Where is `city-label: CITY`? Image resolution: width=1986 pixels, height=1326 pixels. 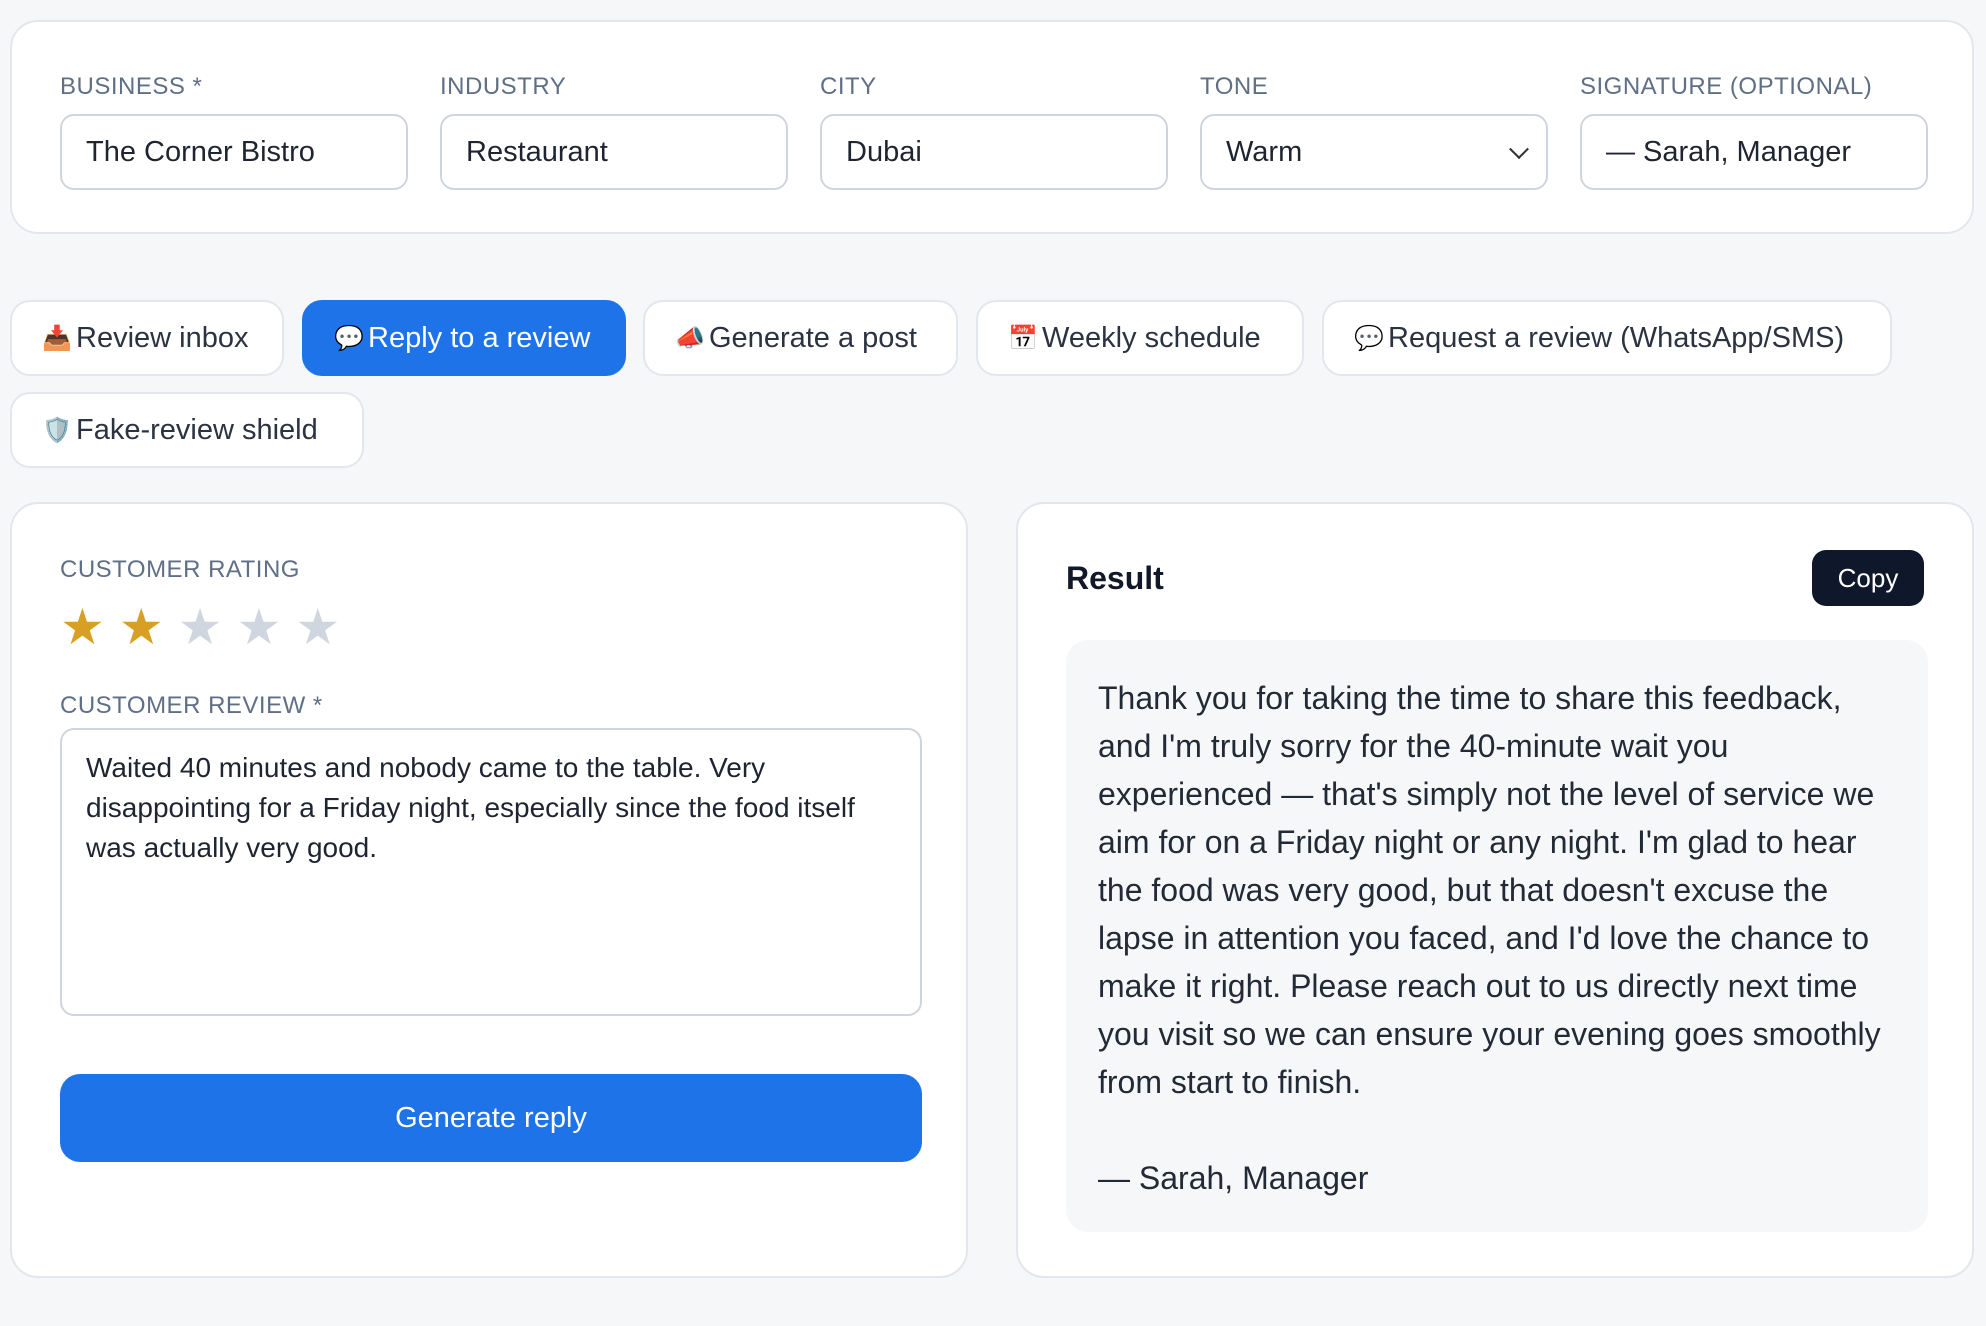 city-label: CITY is located at coordinates (848, 86).